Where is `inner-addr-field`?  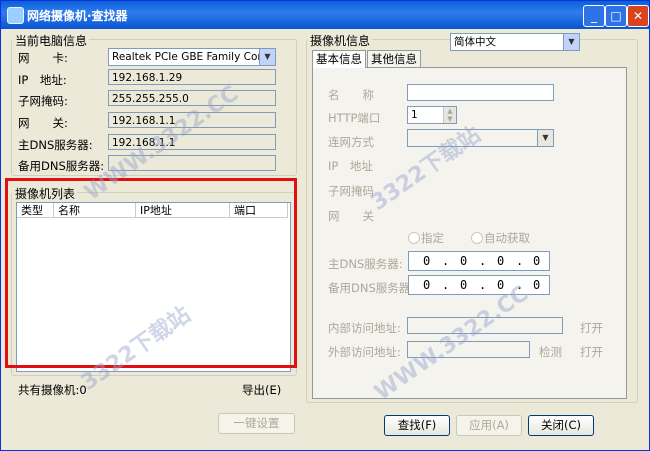 inner-addr-field is located at coordinates (485, 325).